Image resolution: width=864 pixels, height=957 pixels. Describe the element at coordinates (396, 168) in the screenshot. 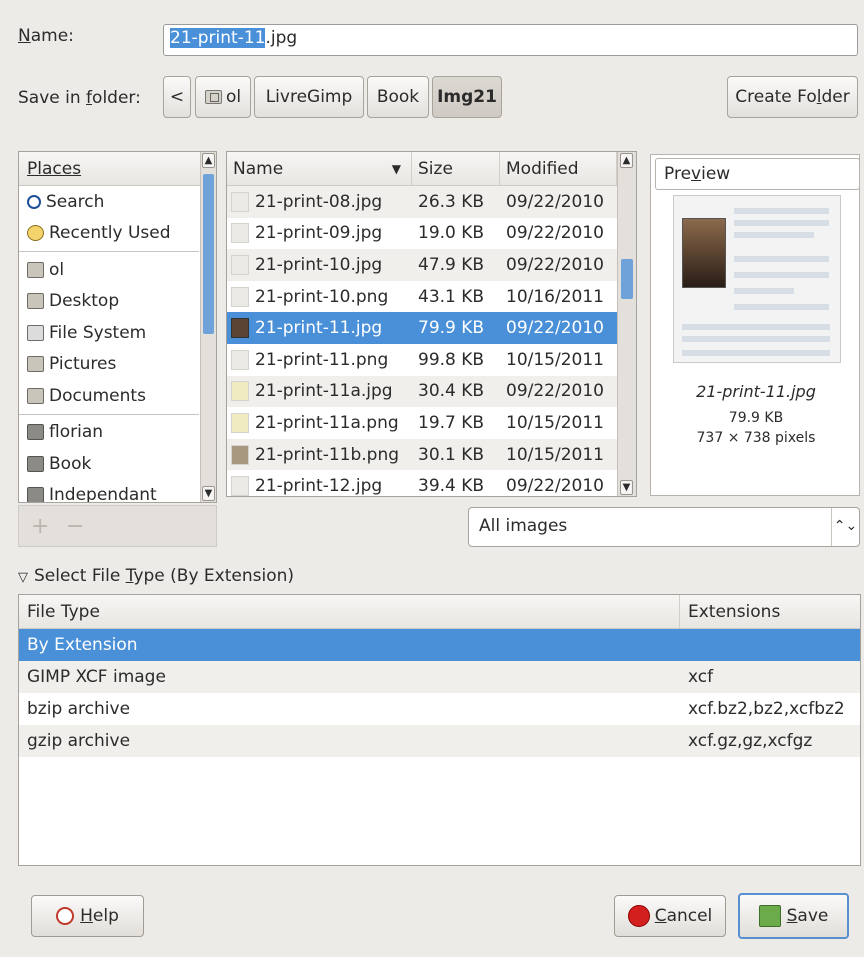

I see `sort-chevron-down-icon: ▼` at that location.